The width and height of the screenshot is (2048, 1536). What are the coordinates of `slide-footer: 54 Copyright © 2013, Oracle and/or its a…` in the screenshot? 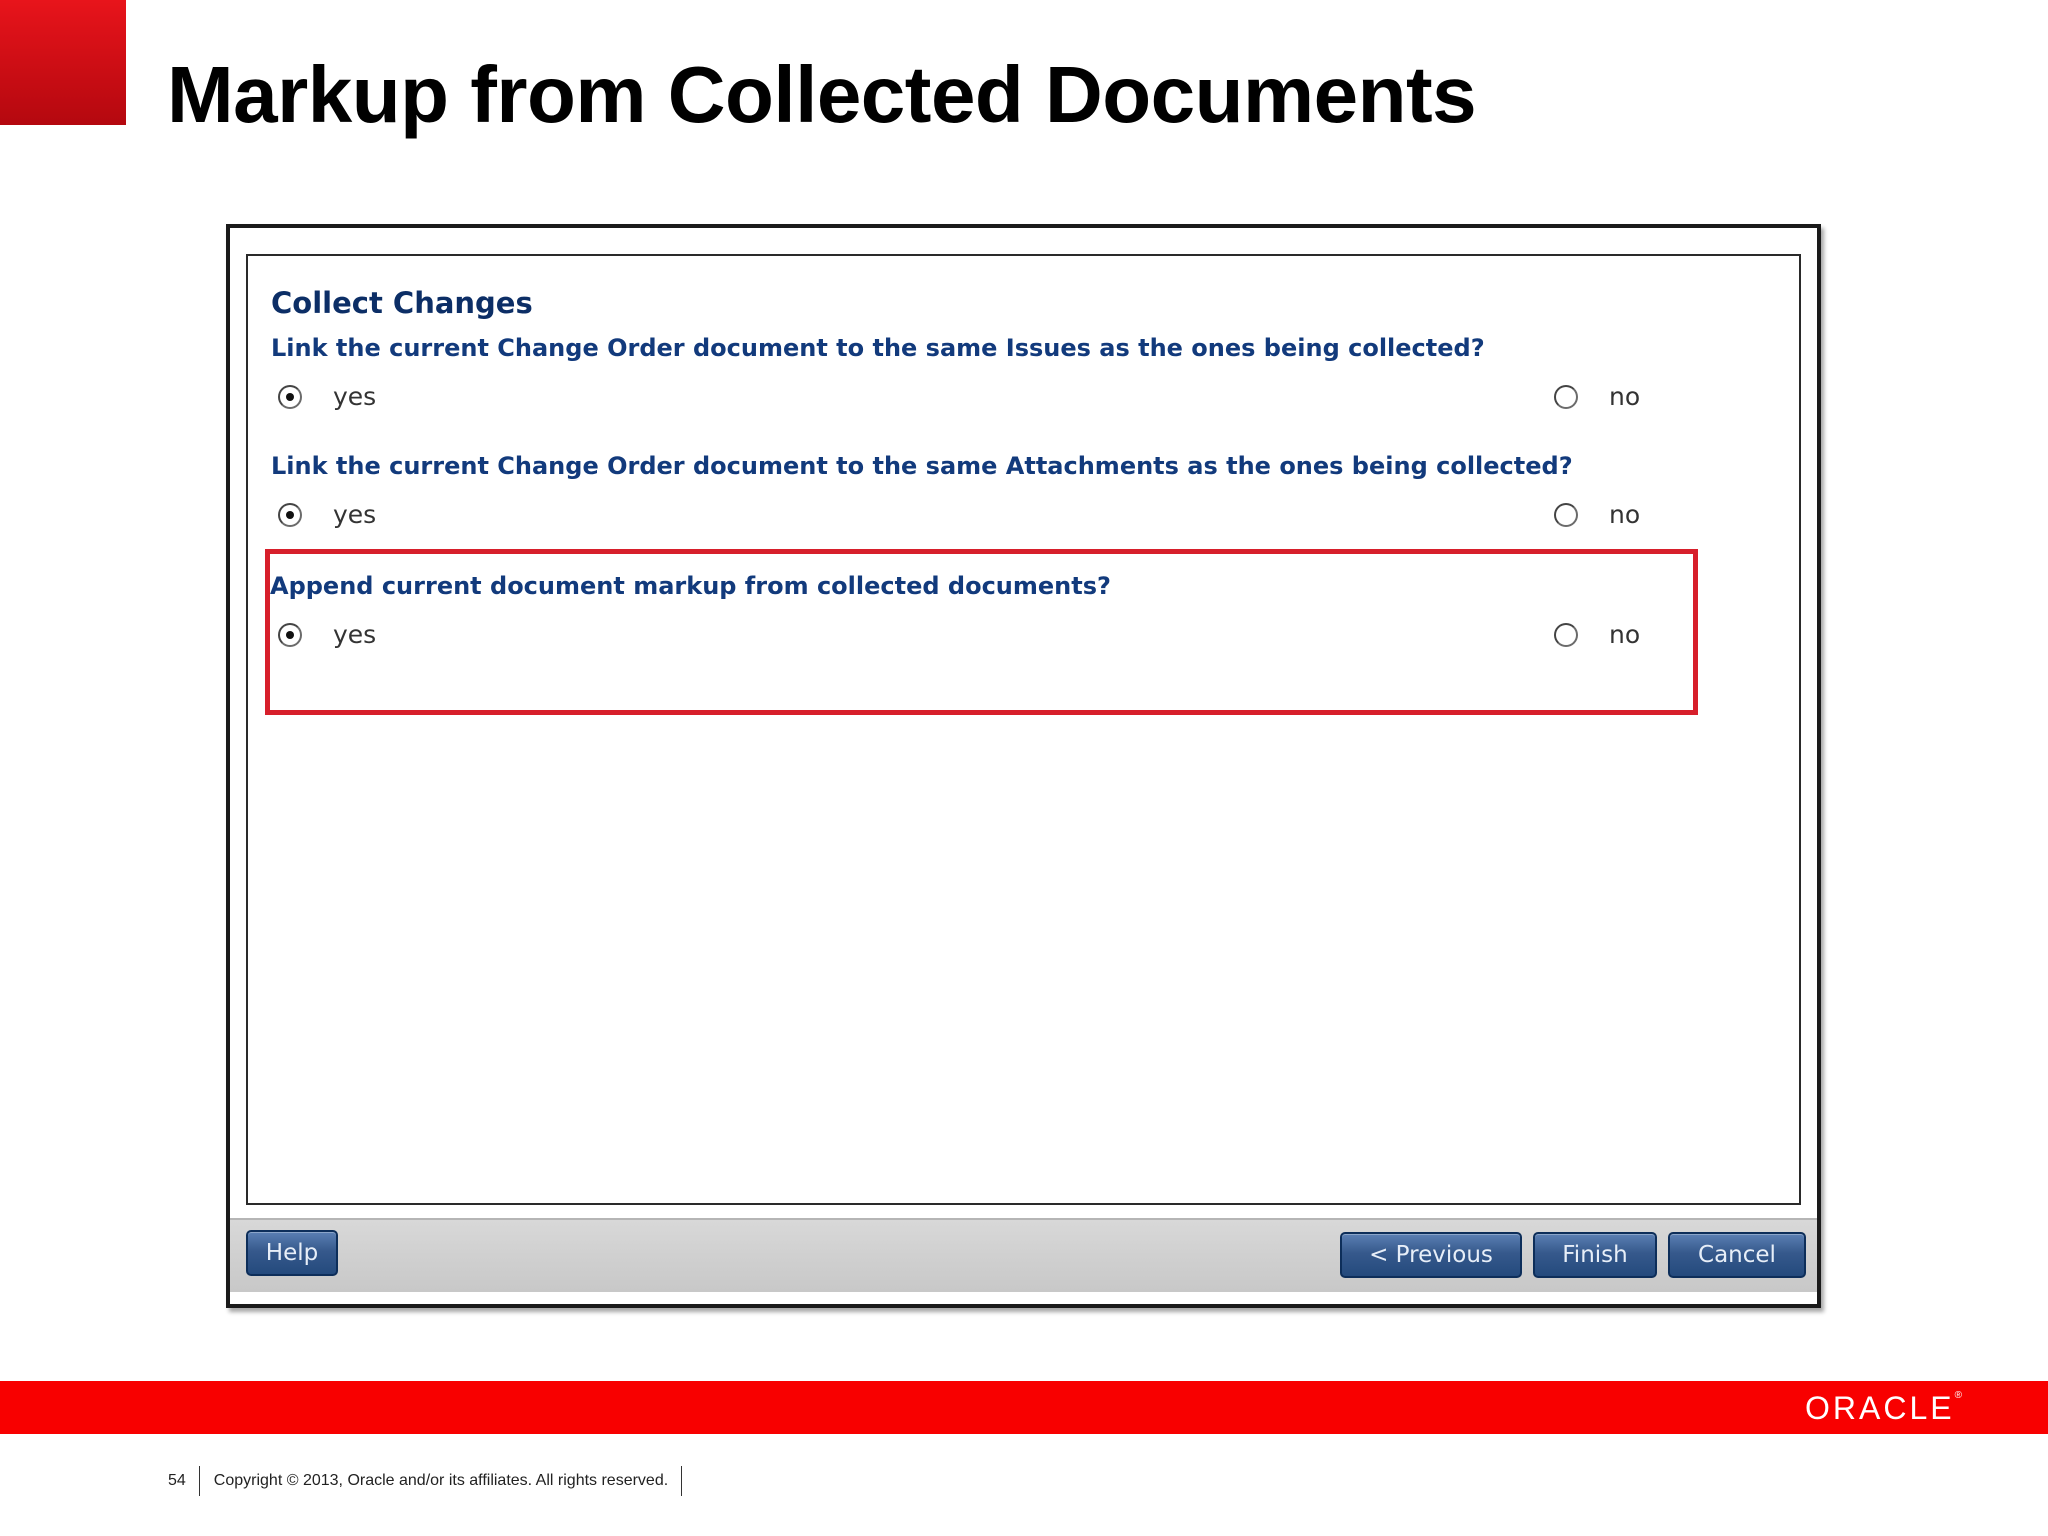 It's located at (432, 1481).